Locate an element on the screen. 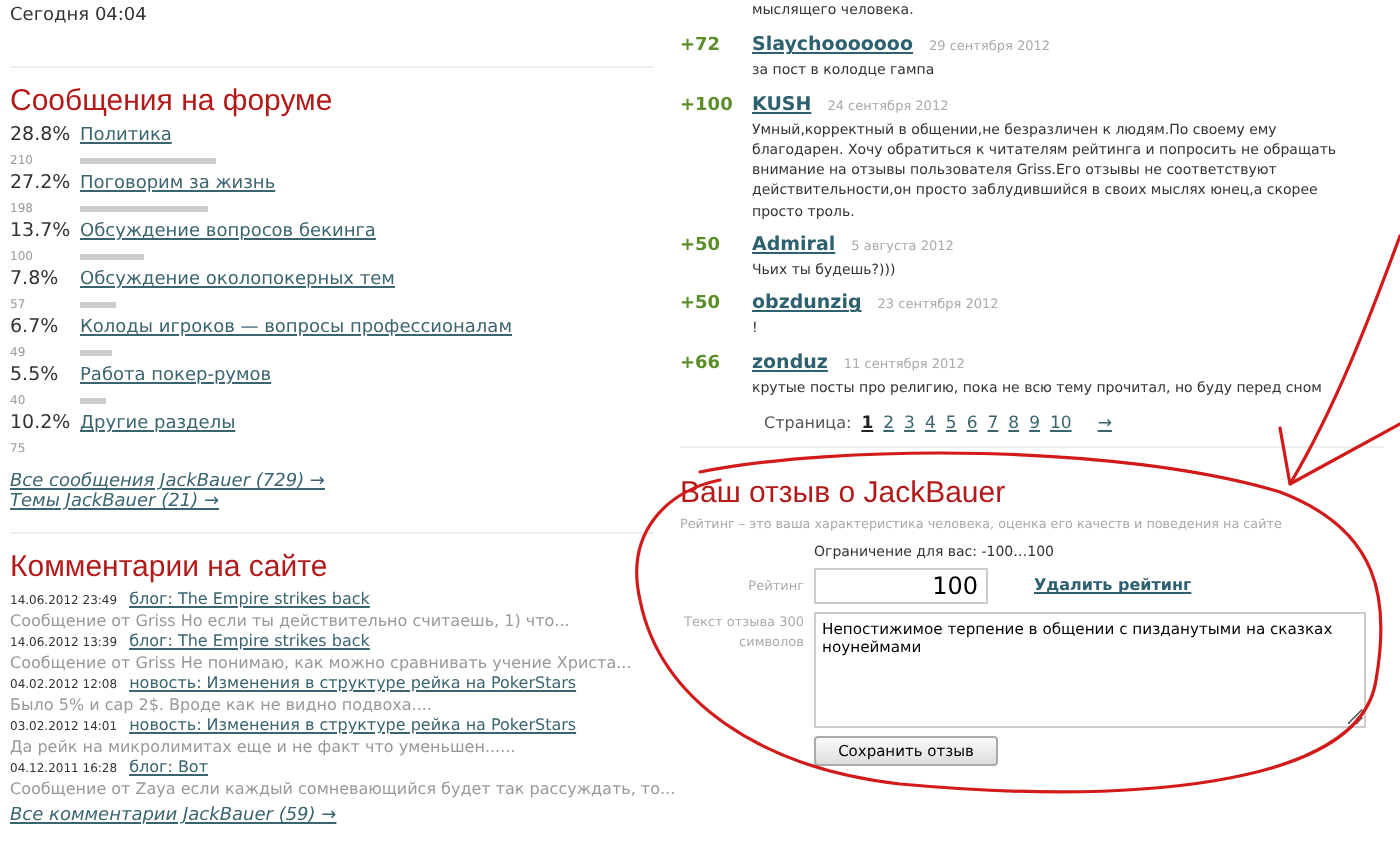  forum-section-link: Колоды игроков — вопросы профессионалам is located at coordinates (296, 328).